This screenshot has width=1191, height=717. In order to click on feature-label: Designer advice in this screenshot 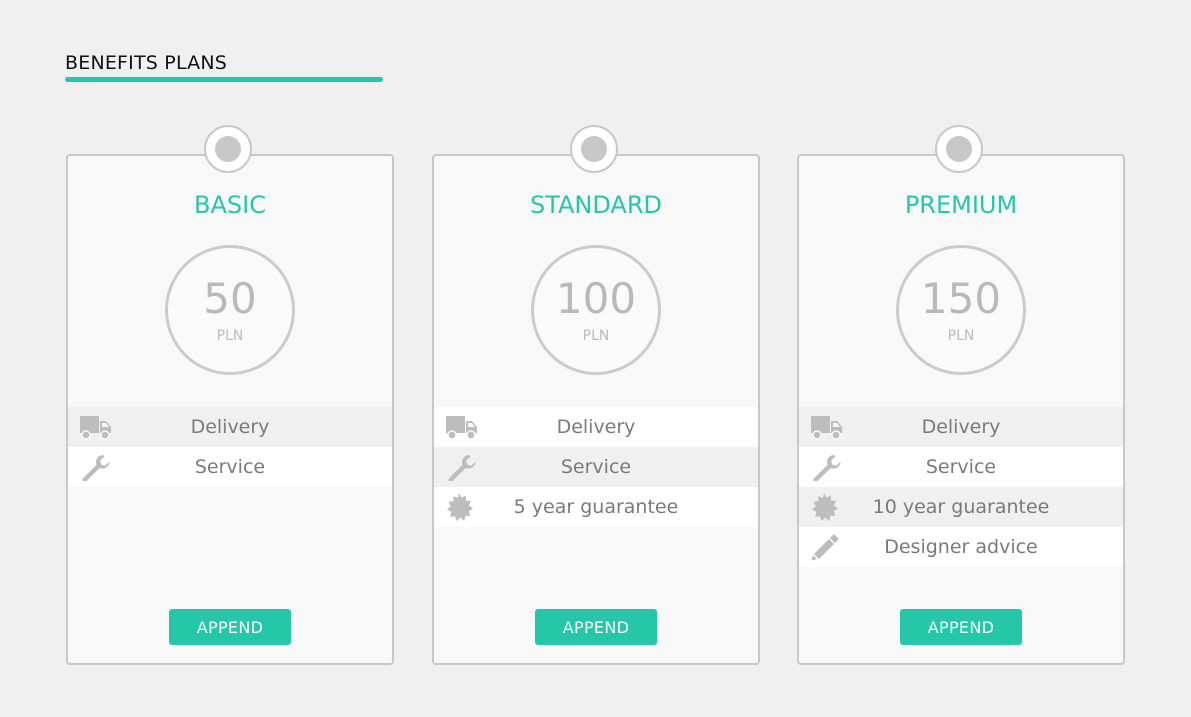, I will do `click(961, 547)`.